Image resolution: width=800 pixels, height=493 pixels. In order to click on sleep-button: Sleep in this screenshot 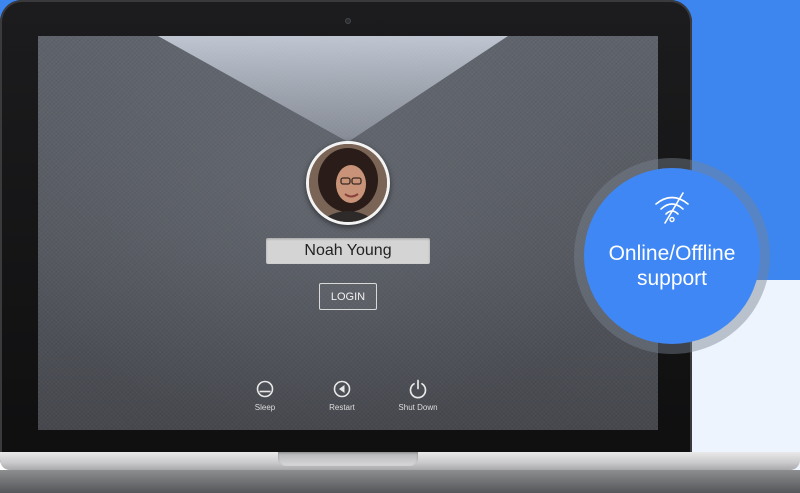, I will do `click(265, 395)`.